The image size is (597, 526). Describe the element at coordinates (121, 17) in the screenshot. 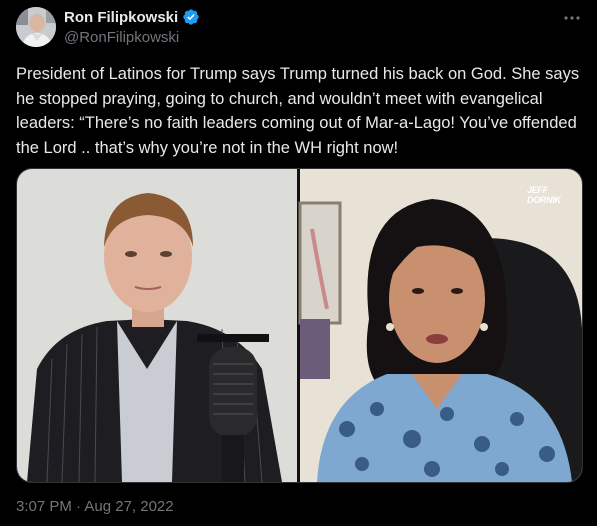

I see `author-display-name: Ron Filipkowski` at that location.